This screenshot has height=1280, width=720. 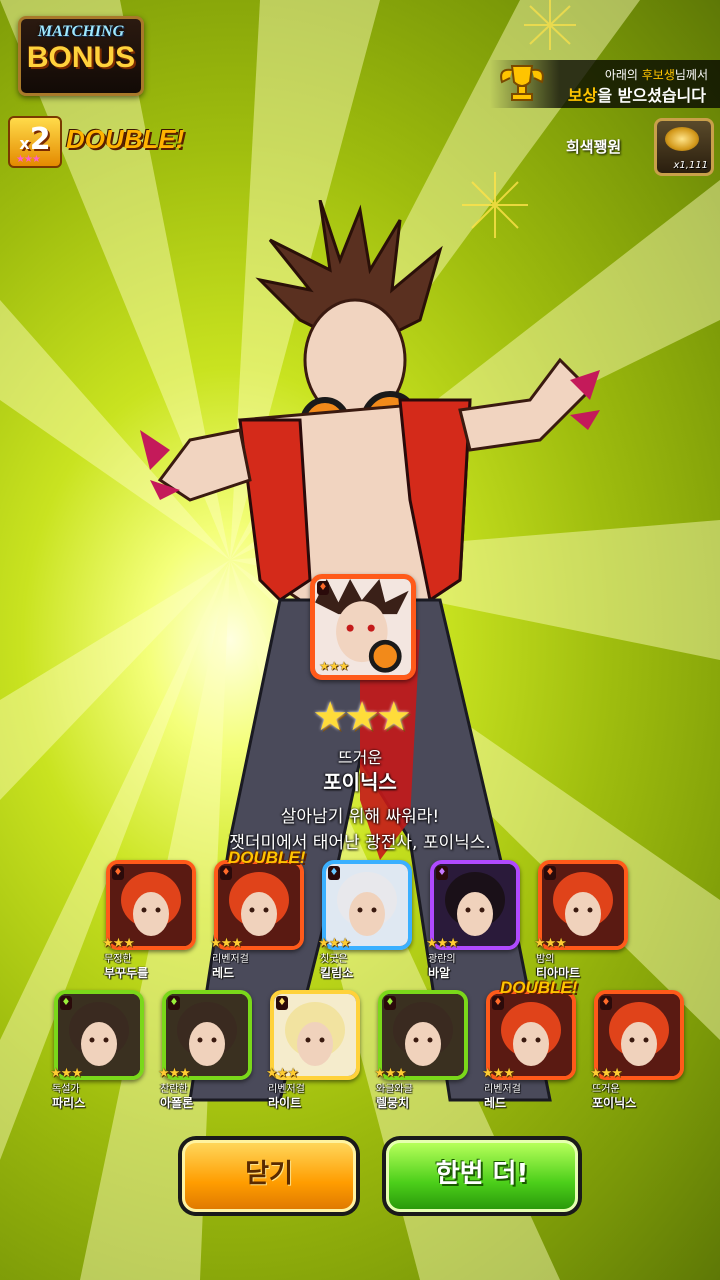 I want to click on matching-bonus-logo: MATCHING BONUS, so click(x=81, y=56).